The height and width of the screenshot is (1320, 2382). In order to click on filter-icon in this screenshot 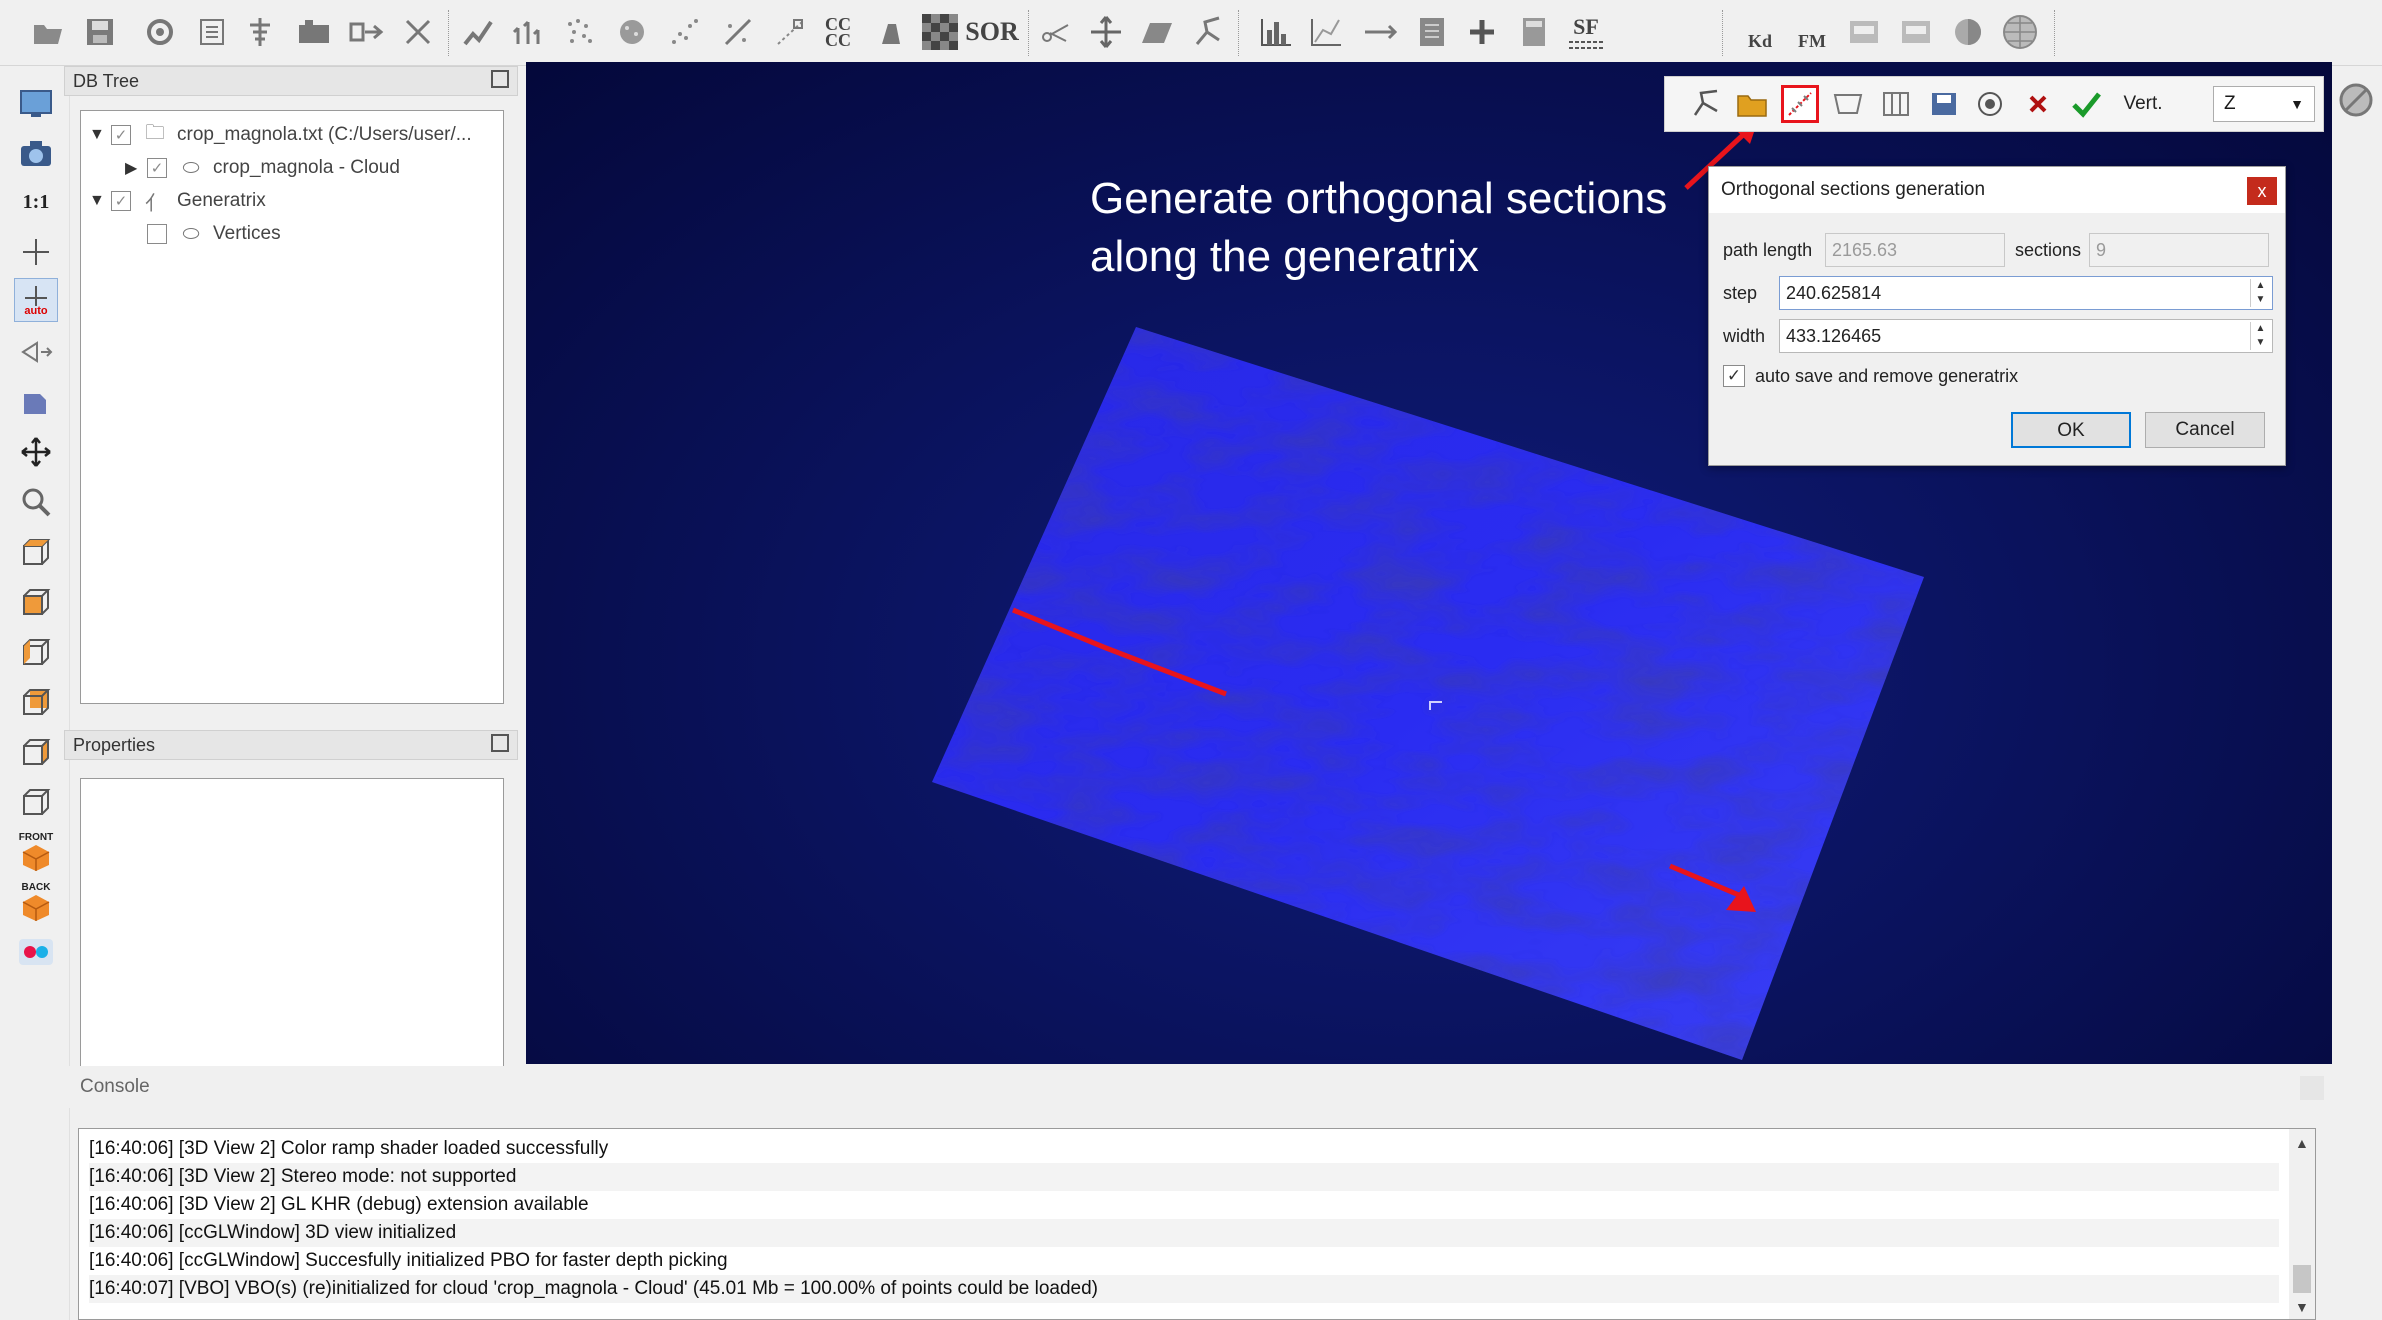, I will do `click(1432, 32)`.